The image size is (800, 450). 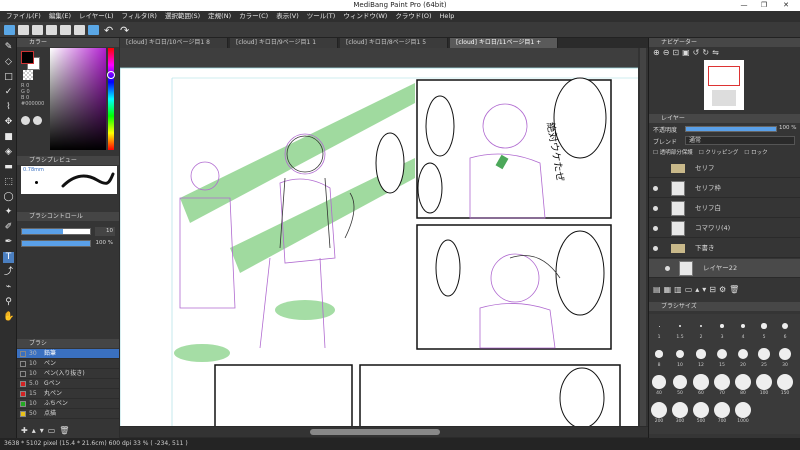 What do you see at coordinates (8, 107) in the screenshot?
I see `pen-tool-icon: ⌇` at bounding box center [8, 107].